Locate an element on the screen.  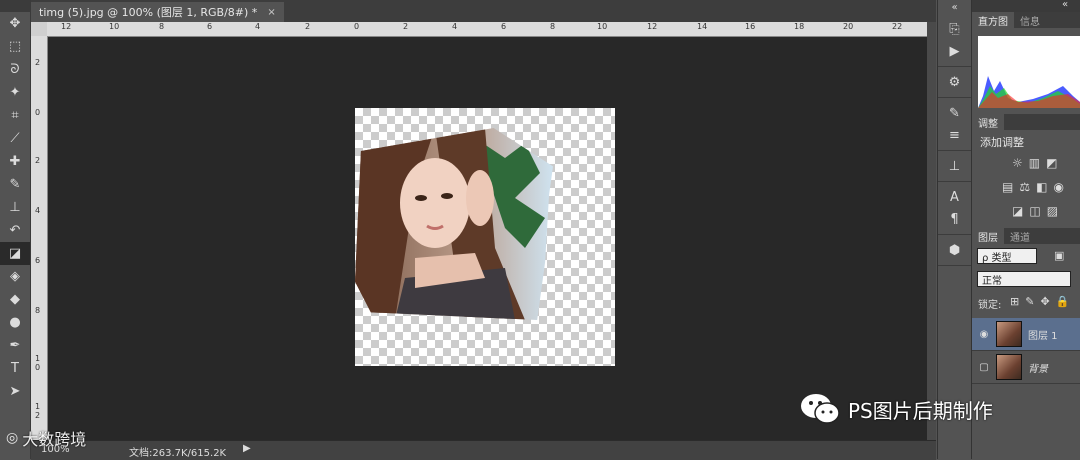
wechat-logo-icon is located at coordinates (820, 409).